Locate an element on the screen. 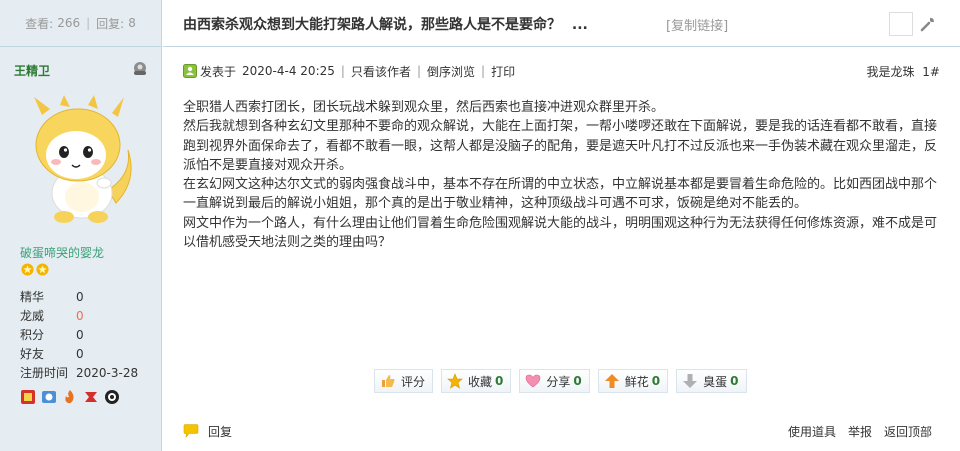  share-count: 0 is located at coordinates (577, 381).